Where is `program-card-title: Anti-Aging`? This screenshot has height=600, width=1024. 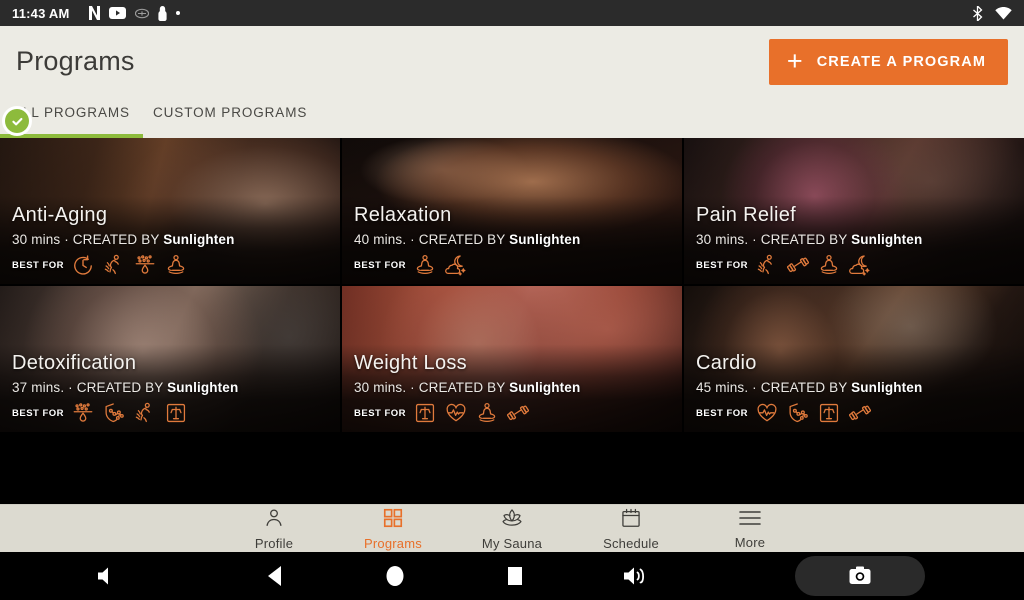
program-card-title: Anti-Aging is located at coordinates (60, 215).